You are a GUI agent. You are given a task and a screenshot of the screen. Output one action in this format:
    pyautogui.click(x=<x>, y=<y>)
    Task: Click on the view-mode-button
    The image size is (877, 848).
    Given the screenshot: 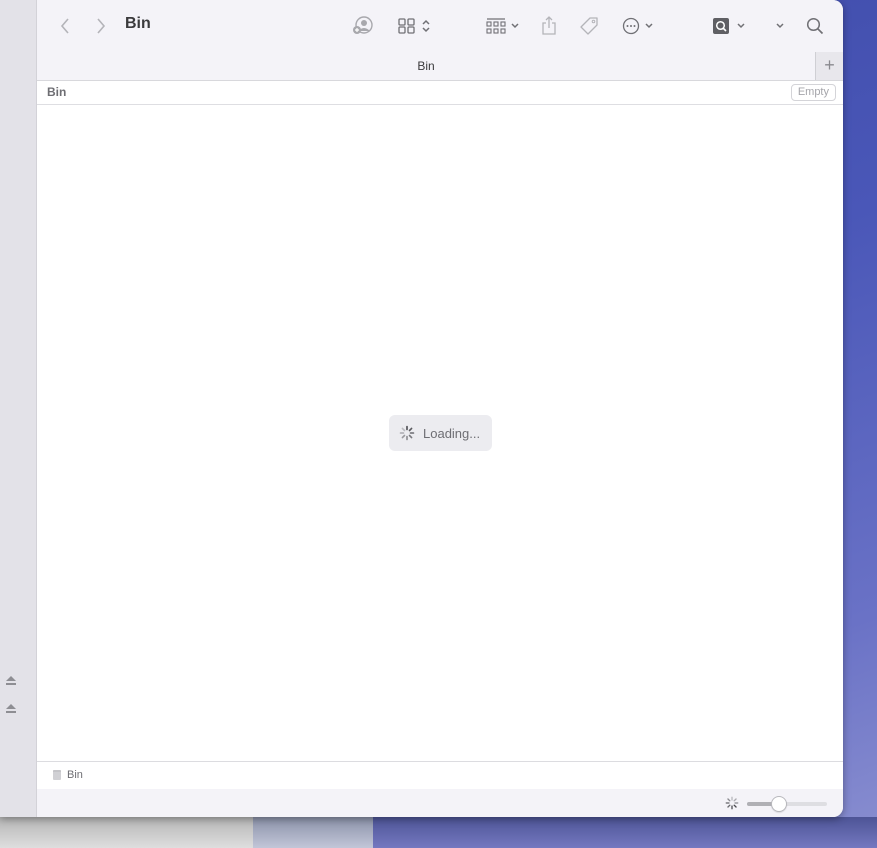 What is the action you would take?
    pyautogui.click(x=415, y=26)
    